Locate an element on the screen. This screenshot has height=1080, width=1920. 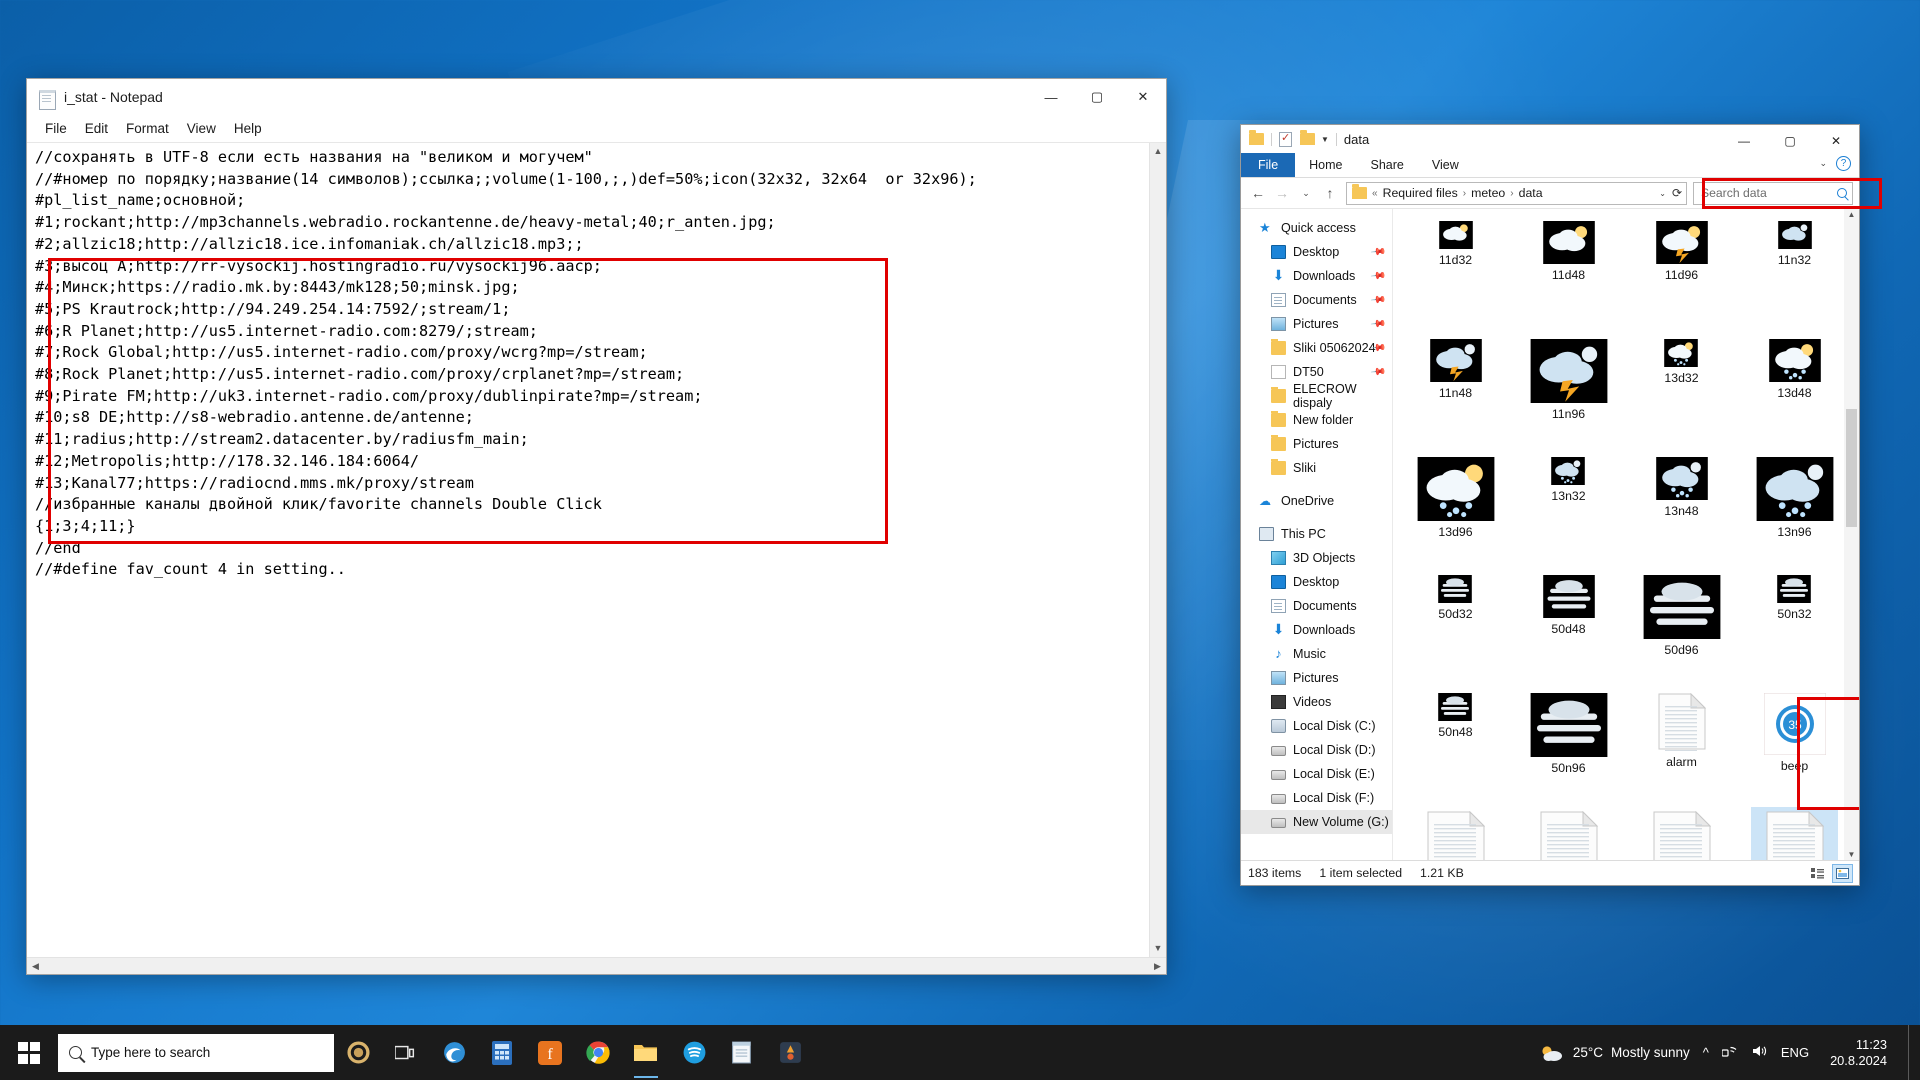
cortana-icon is located at coordinates (358, 1052).